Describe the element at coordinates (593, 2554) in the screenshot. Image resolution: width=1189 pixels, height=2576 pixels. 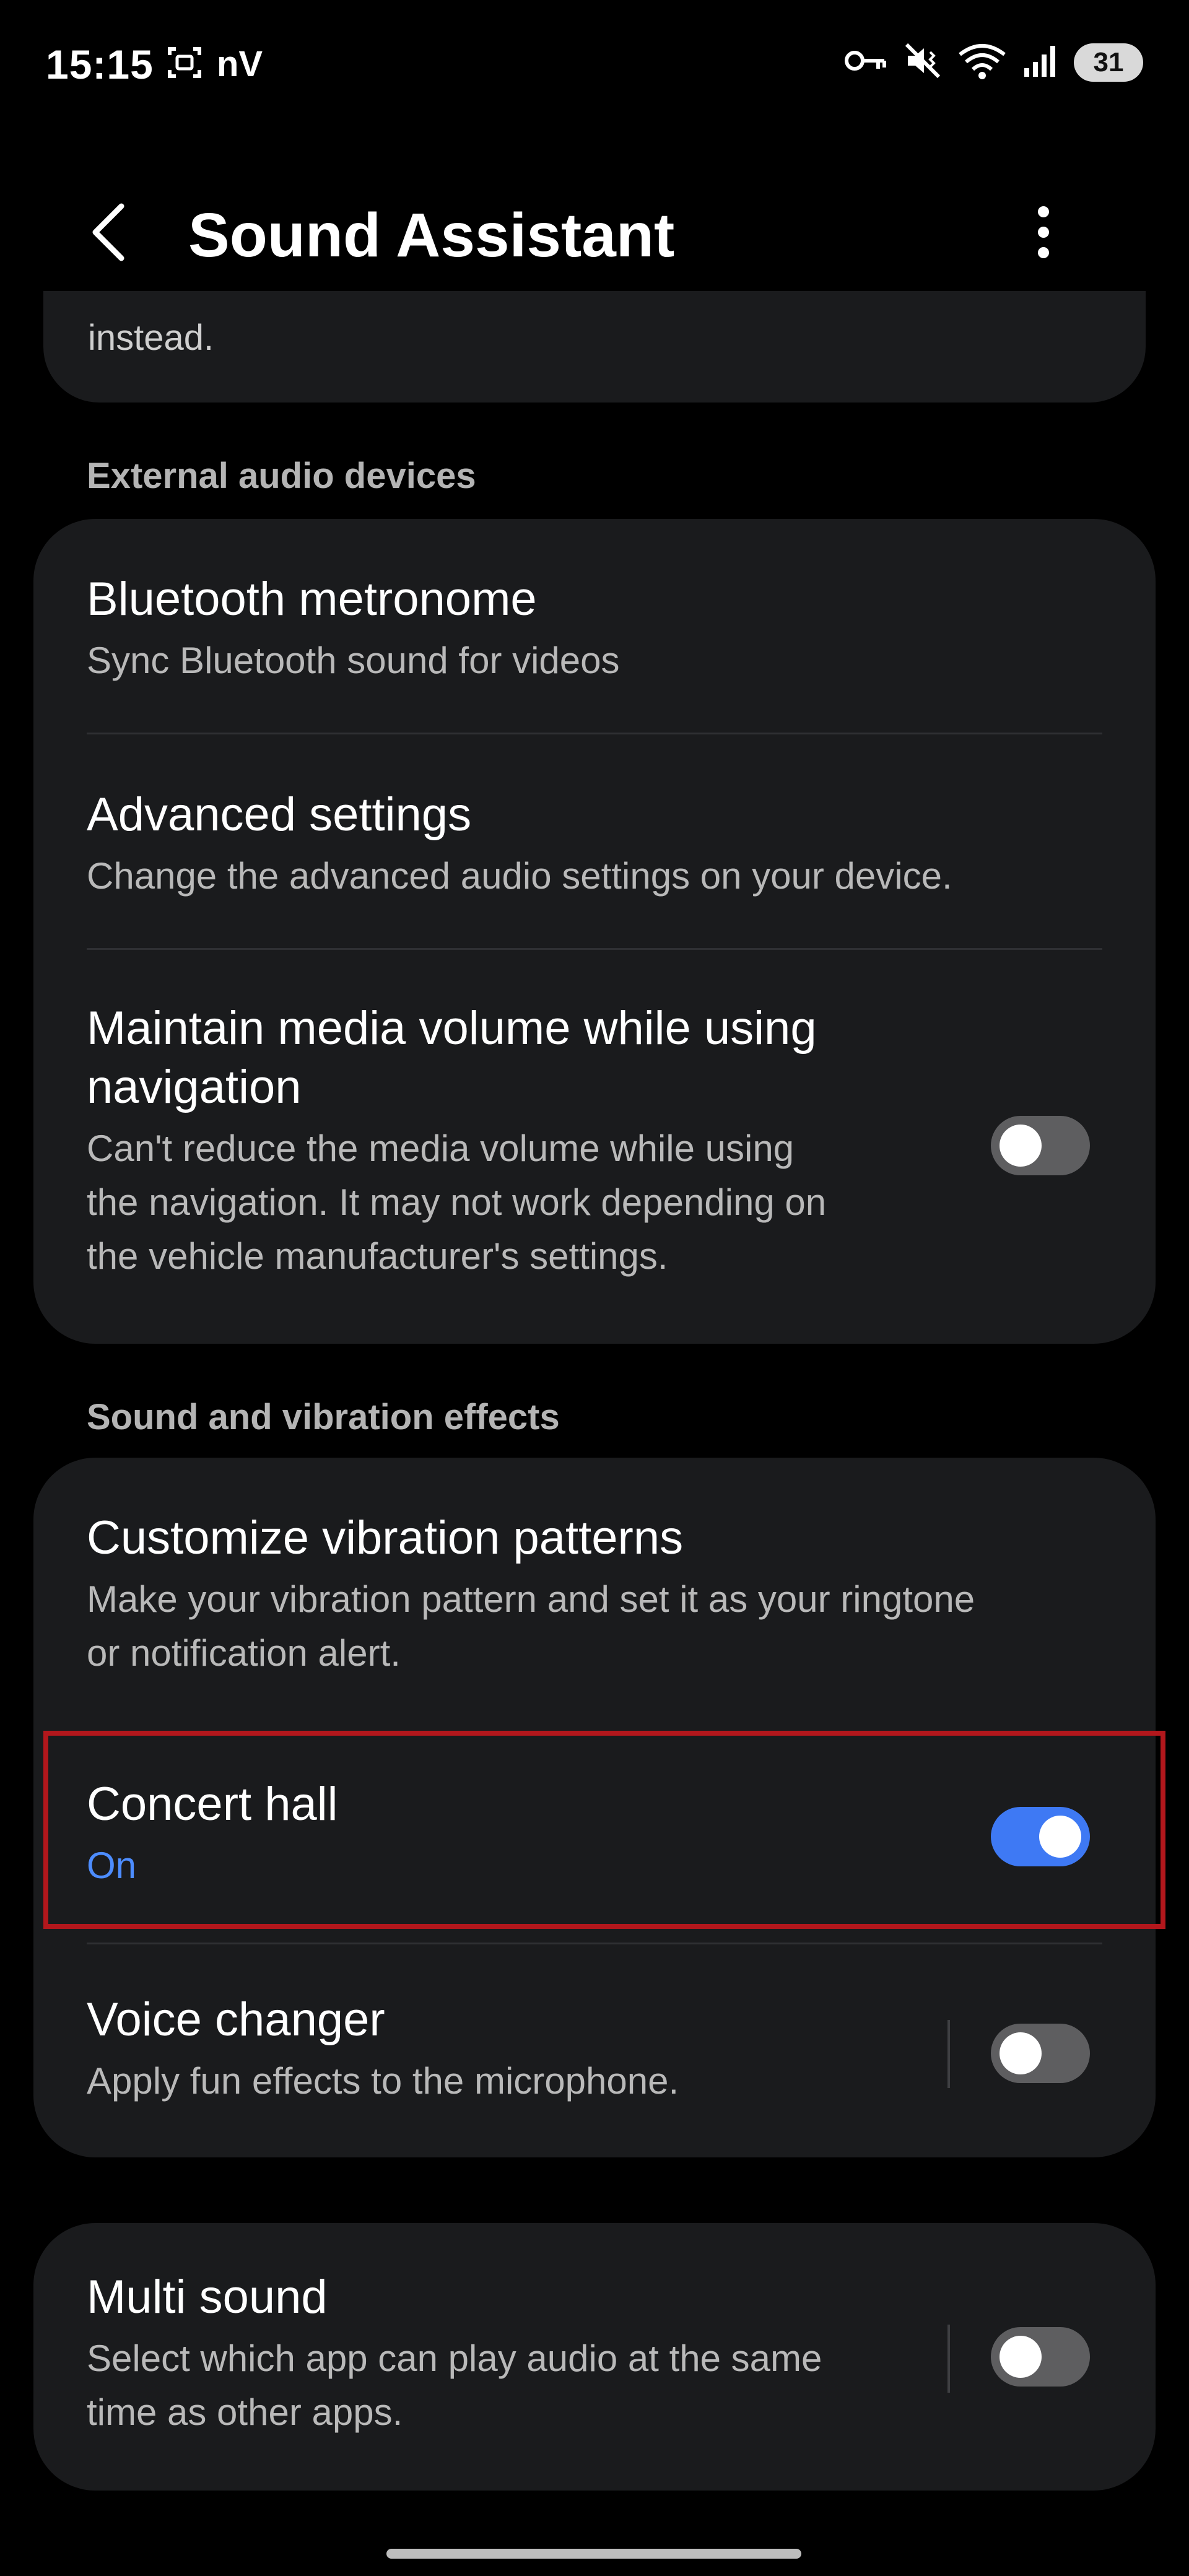
I see `home-indicator` at that location.